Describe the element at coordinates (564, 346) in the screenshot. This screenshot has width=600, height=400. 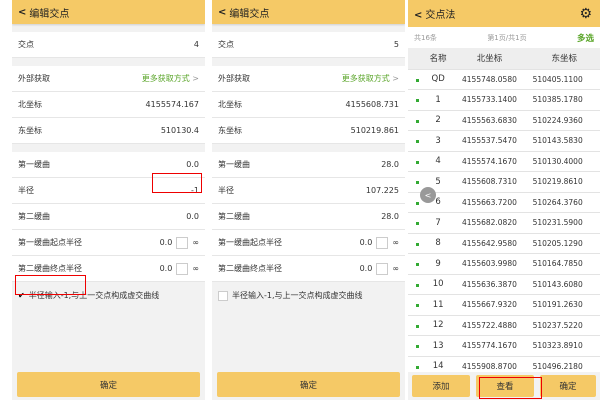
I see `east-value: 510323.8910` at that location.